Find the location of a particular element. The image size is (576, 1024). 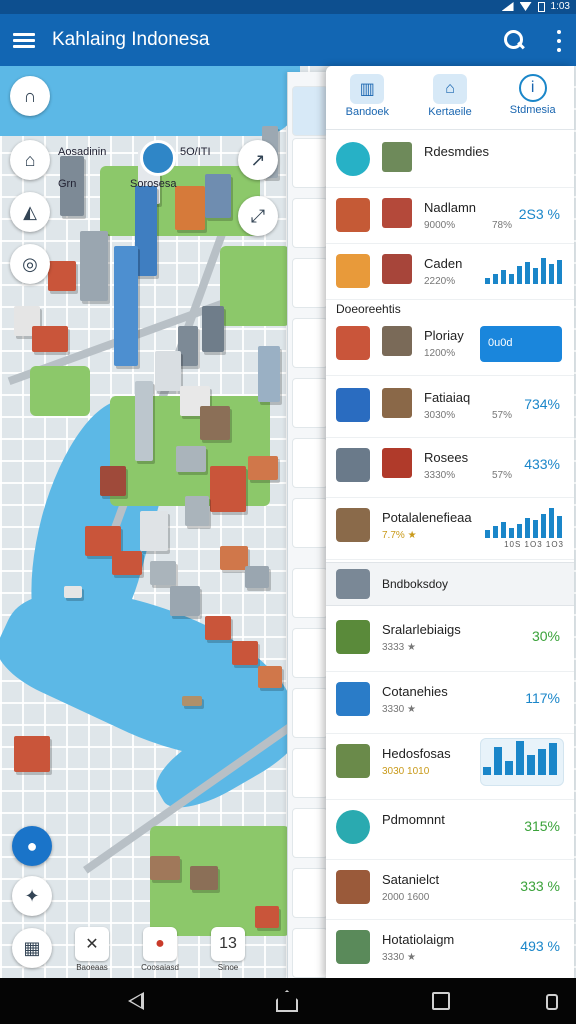

item-rating: 7.7% ★ is located at coordinates (399, 535).